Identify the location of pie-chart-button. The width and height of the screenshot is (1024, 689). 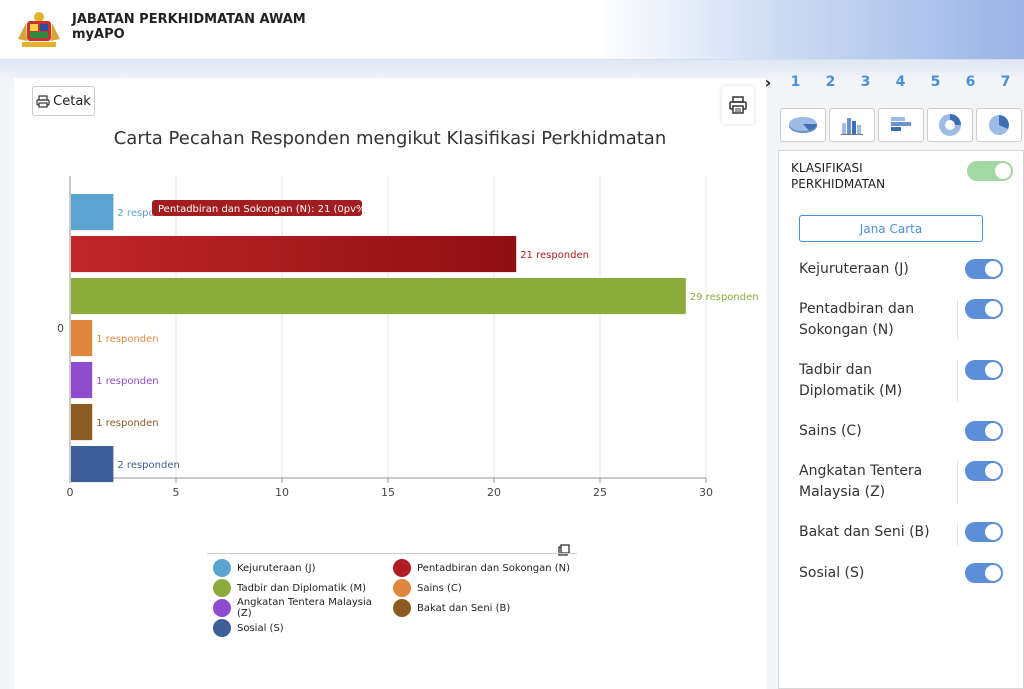
(803, 125).